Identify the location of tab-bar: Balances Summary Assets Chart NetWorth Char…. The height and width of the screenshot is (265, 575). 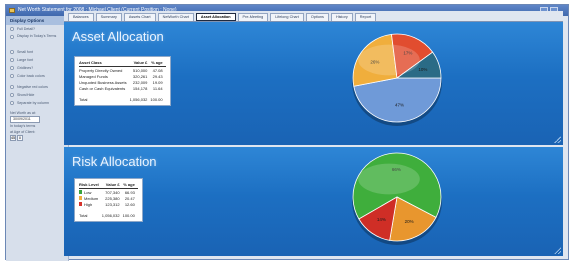
(313, 16).